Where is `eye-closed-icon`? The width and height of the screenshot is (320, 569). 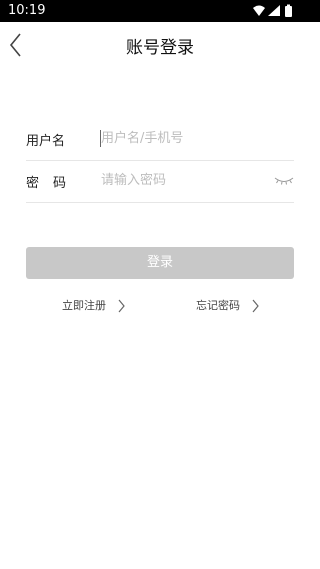
eye-closed-icon is located at coordinates (284, 180).